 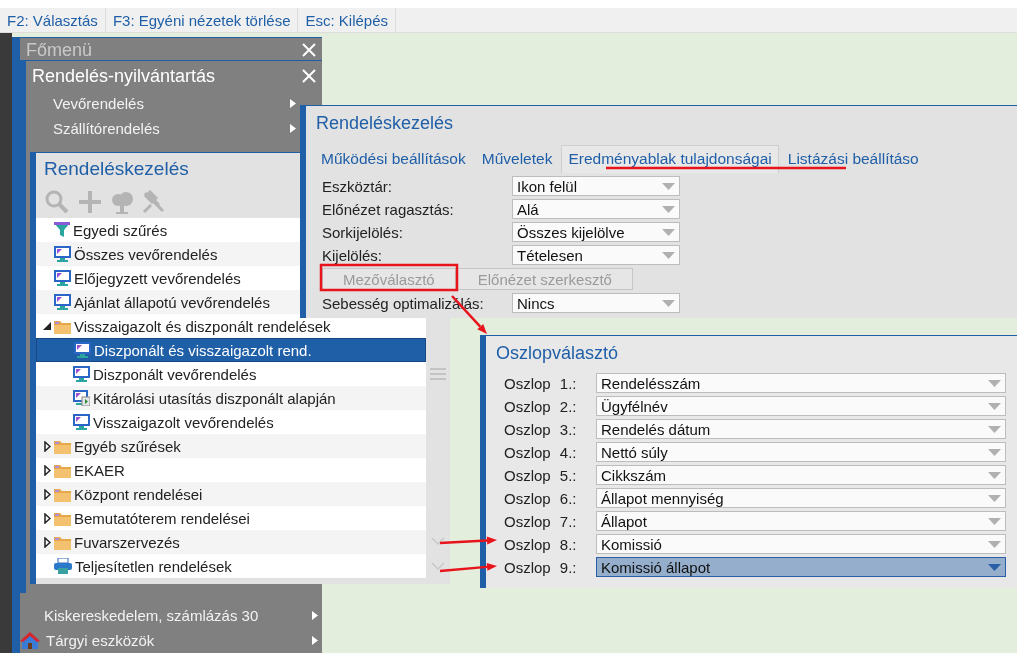 What do you see at coordinates (99, 103) in the screenshot?
I see `menu-item-label: Vevőrendelés` at bounding box center [99, 103].